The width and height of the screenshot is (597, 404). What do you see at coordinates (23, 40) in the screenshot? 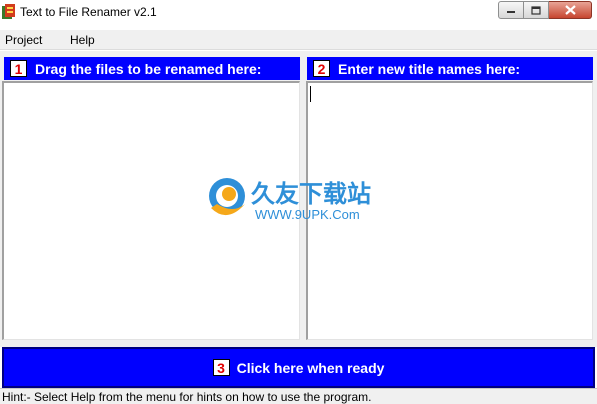
I see `menu-project: Project` at bounding box center [23, 40].